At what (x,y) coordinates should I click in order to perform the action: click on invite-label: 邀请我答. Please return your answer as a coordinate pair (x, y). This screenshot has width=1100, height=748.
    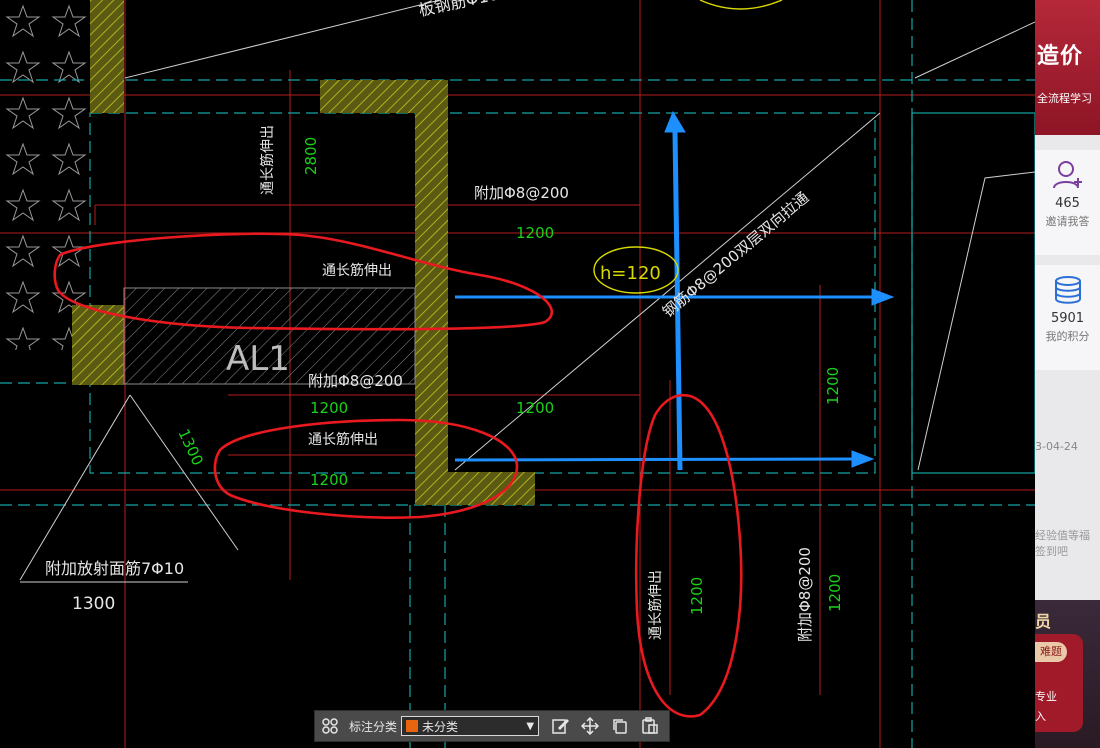
    Looking at the image, I should click on (1067, 221).